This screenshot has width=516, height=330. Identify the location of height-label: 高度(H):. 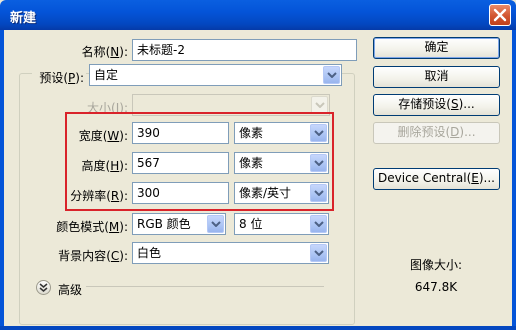
(104, 166).